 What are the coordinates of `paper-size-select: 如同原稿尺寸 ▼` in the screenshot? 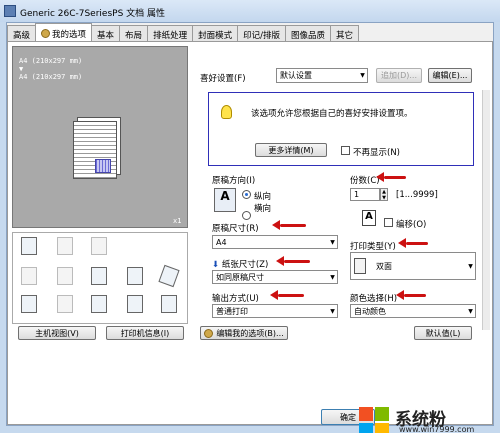 It's located at (275, 277).